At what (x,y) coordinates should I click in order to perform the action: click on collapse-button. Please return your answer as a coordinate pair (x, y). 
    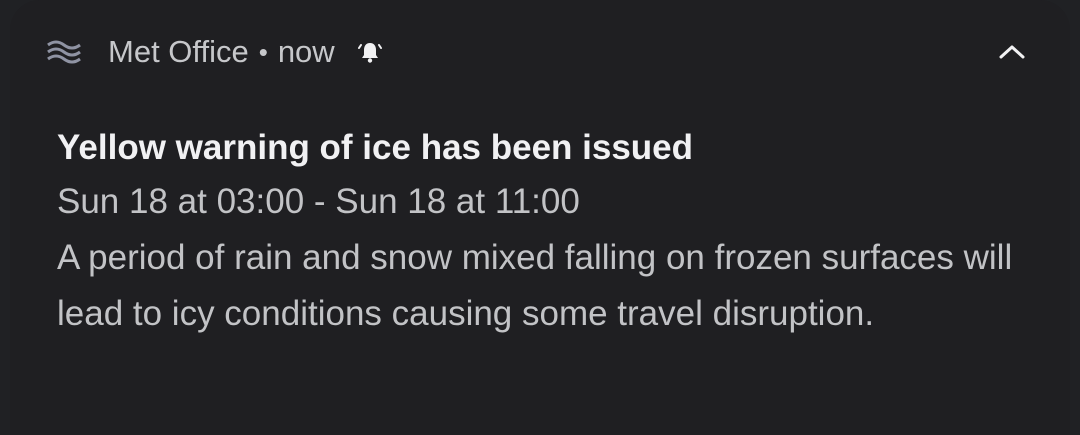
    Looking at the image, I should click on (1012, 52).